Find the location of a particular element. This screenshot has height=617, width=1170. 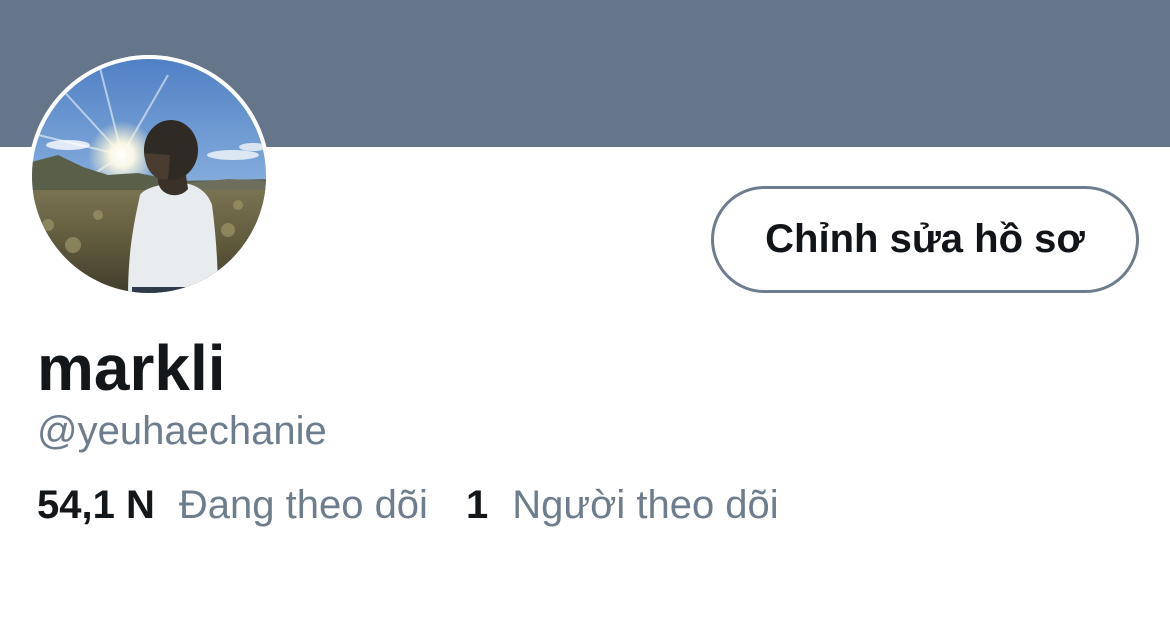

following-stat-link: 54,1 N Đang theo dõi is located at coordinates (232, 505).